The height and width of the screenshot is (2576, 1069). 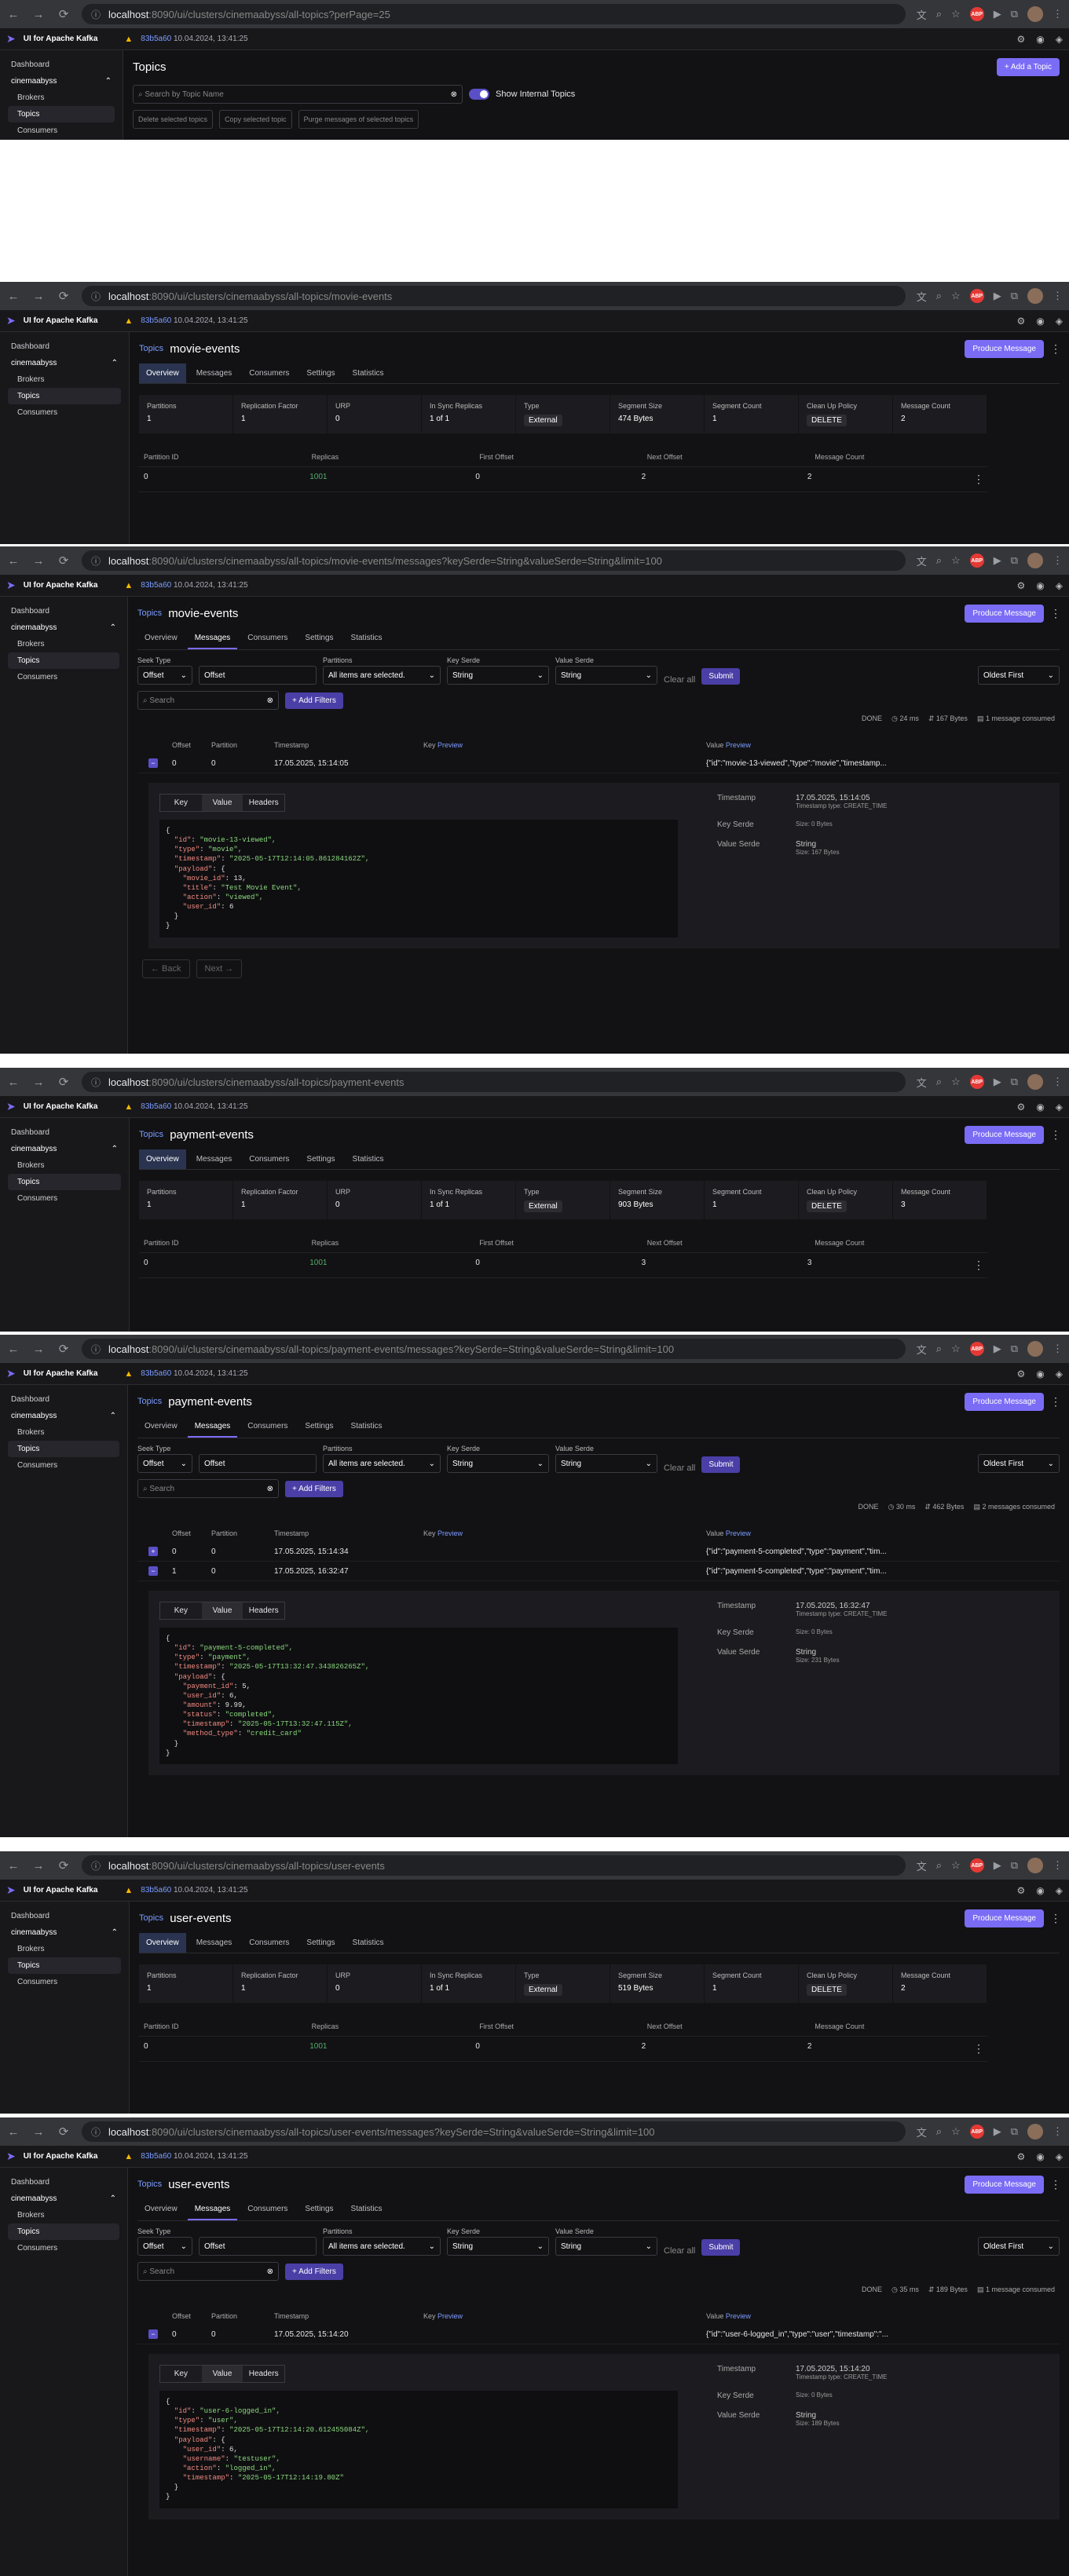 What do you see at coordinates (1014, 1866) in the screenshot?
I see `puzzle-icon: ⧉` at bounding box center [1014, 1866].